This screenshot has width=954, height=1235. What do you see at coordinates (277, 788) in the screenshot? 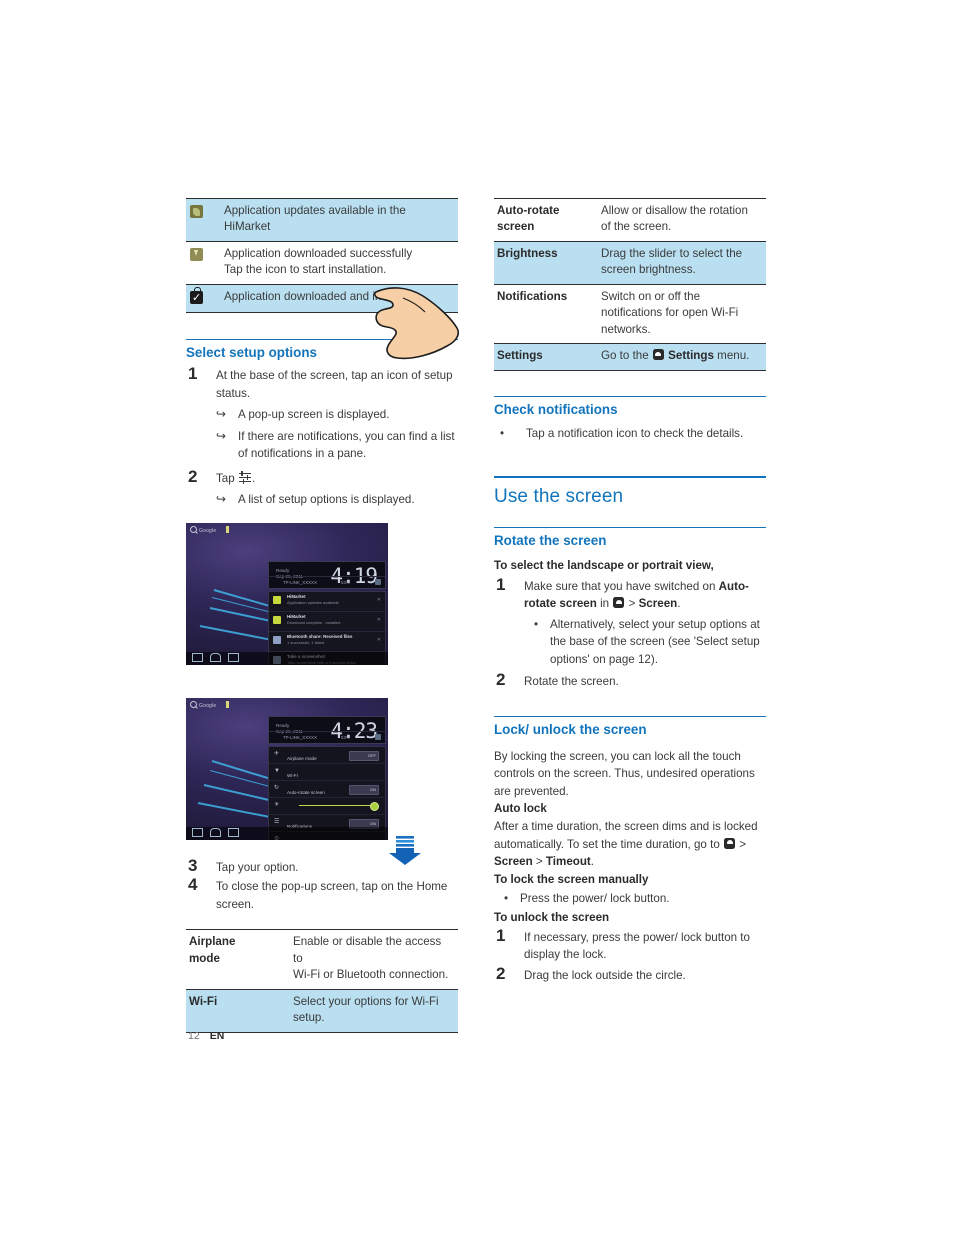
I see `rotate-icon: ↻` at bounding box center [277, 788].